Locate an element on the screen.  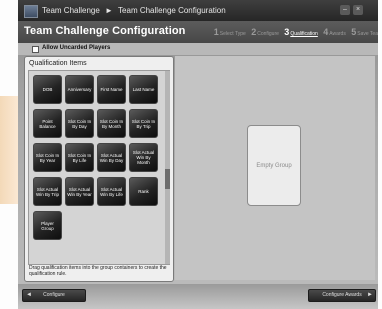
footer-bar: ◄ Configure Configure Awards ► is located at coordinates (198, 296).